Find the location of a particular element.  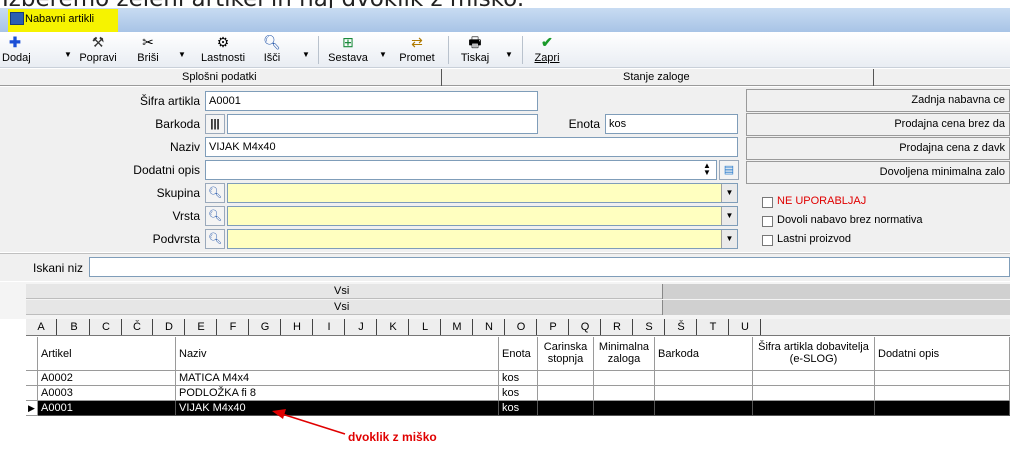

annotation-text: dvoklik z miško is located at coordinates (392, 437).